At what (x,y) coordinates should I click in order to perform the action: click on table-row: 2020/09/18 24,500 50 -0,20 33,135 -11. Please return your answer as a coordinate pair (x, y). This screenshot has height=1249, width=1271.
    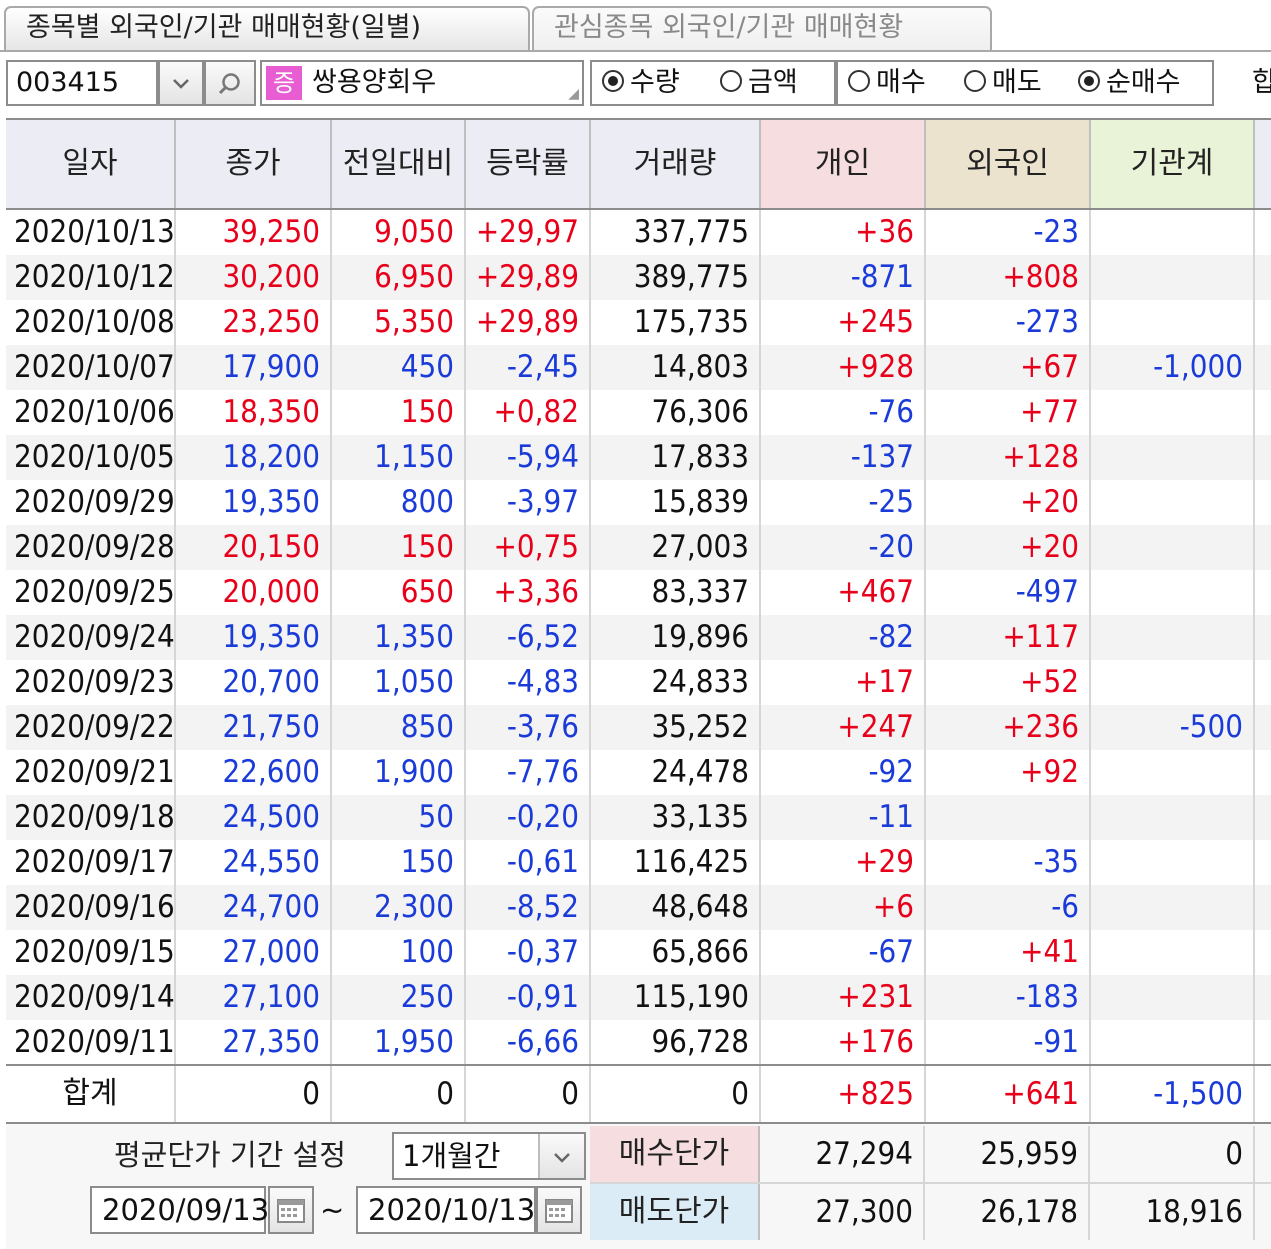
    Looking at the image, I should click on (638, 817).